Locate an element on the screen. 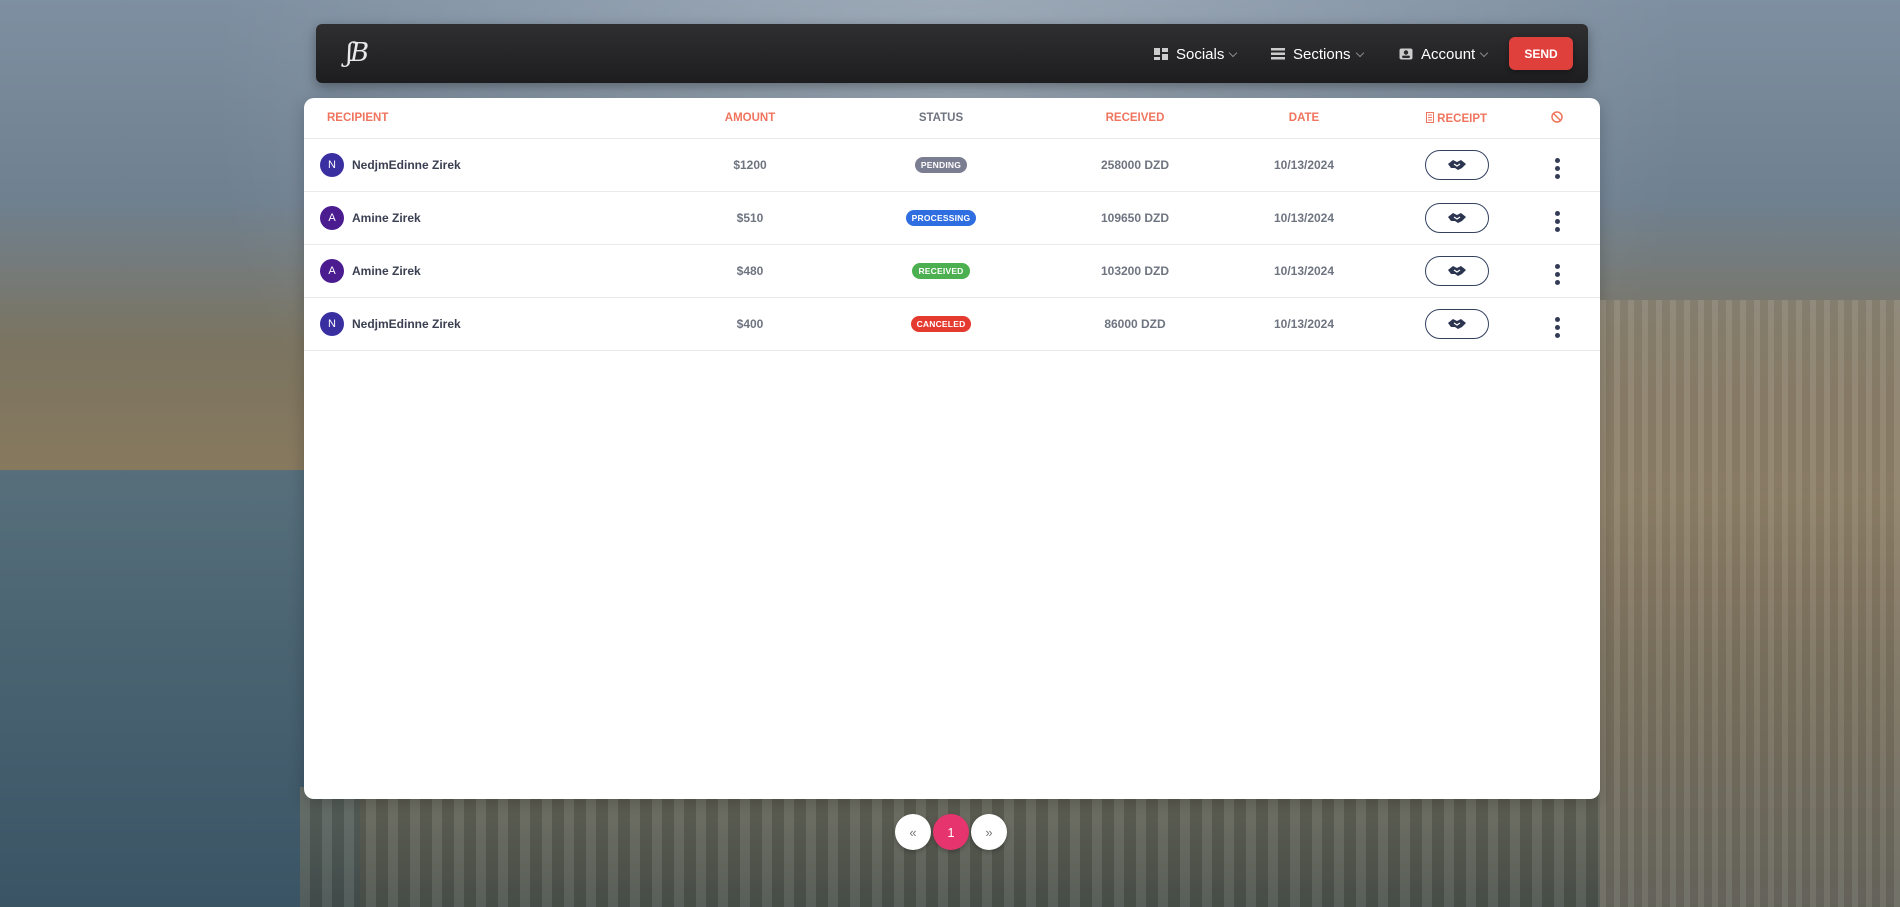  amount-cell: $510 is located at coordinates (750, 218).